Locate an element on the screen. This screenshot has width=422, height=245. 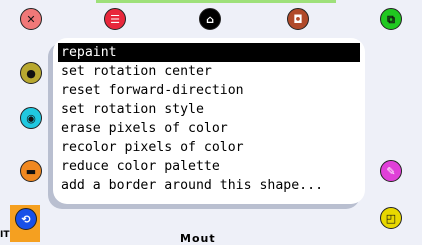
rotate-halo-button: ⟲ is located at coordinates (26, 219).